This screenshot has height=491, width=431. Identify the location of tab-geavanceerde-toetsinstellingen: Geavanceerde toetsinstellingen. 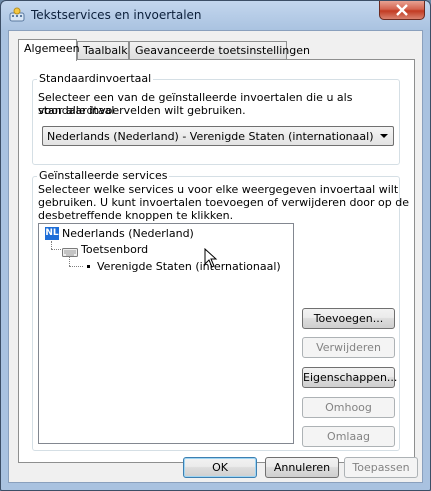
(219, 50).